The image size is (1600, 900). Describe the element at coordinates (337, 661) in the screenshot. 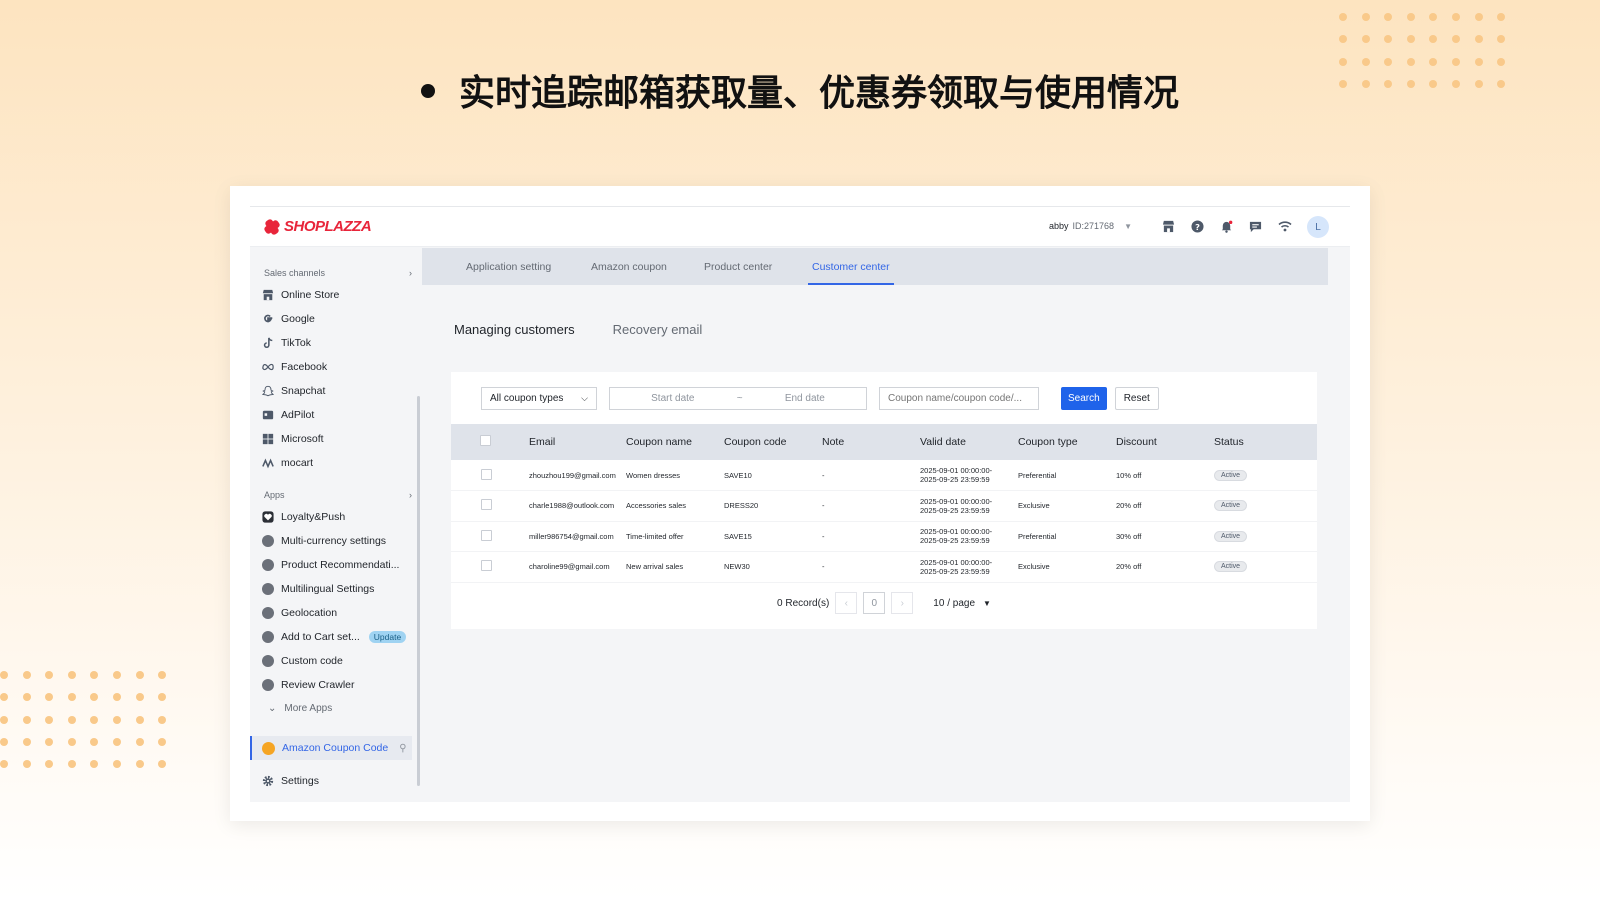

I see `sidebar-item-custom-code: Custom code` at that location.